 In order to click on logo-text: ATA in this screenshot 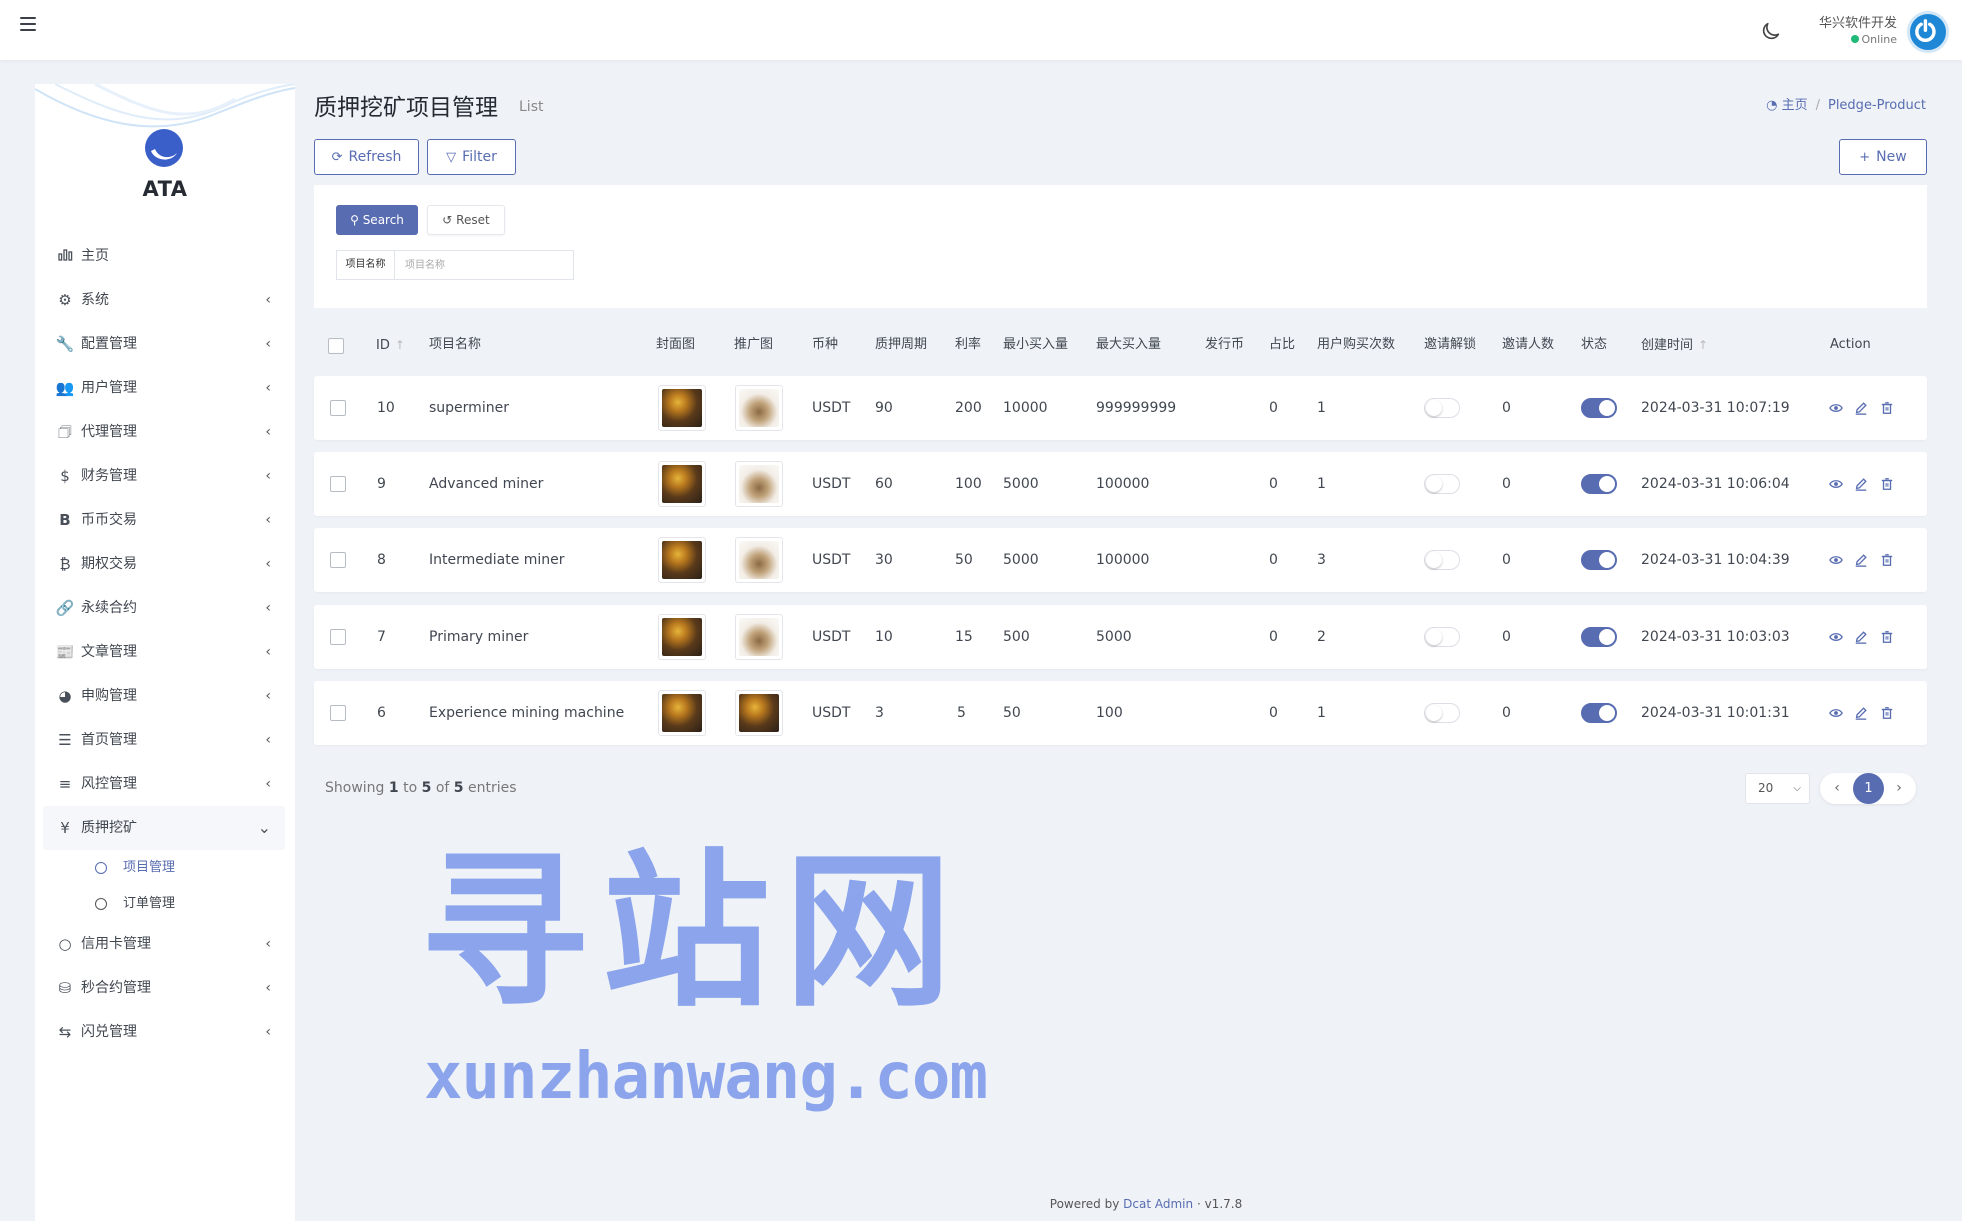, I will do `click(165, 189)`.